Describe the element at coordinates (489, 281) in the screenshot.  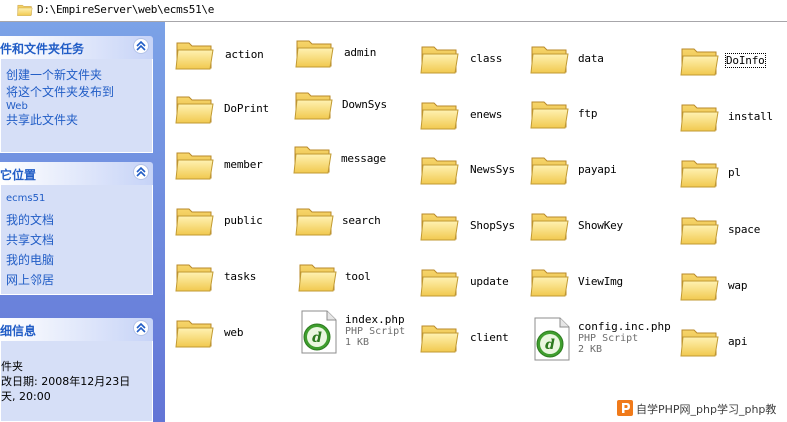
I see `folder-label: update` at that location.